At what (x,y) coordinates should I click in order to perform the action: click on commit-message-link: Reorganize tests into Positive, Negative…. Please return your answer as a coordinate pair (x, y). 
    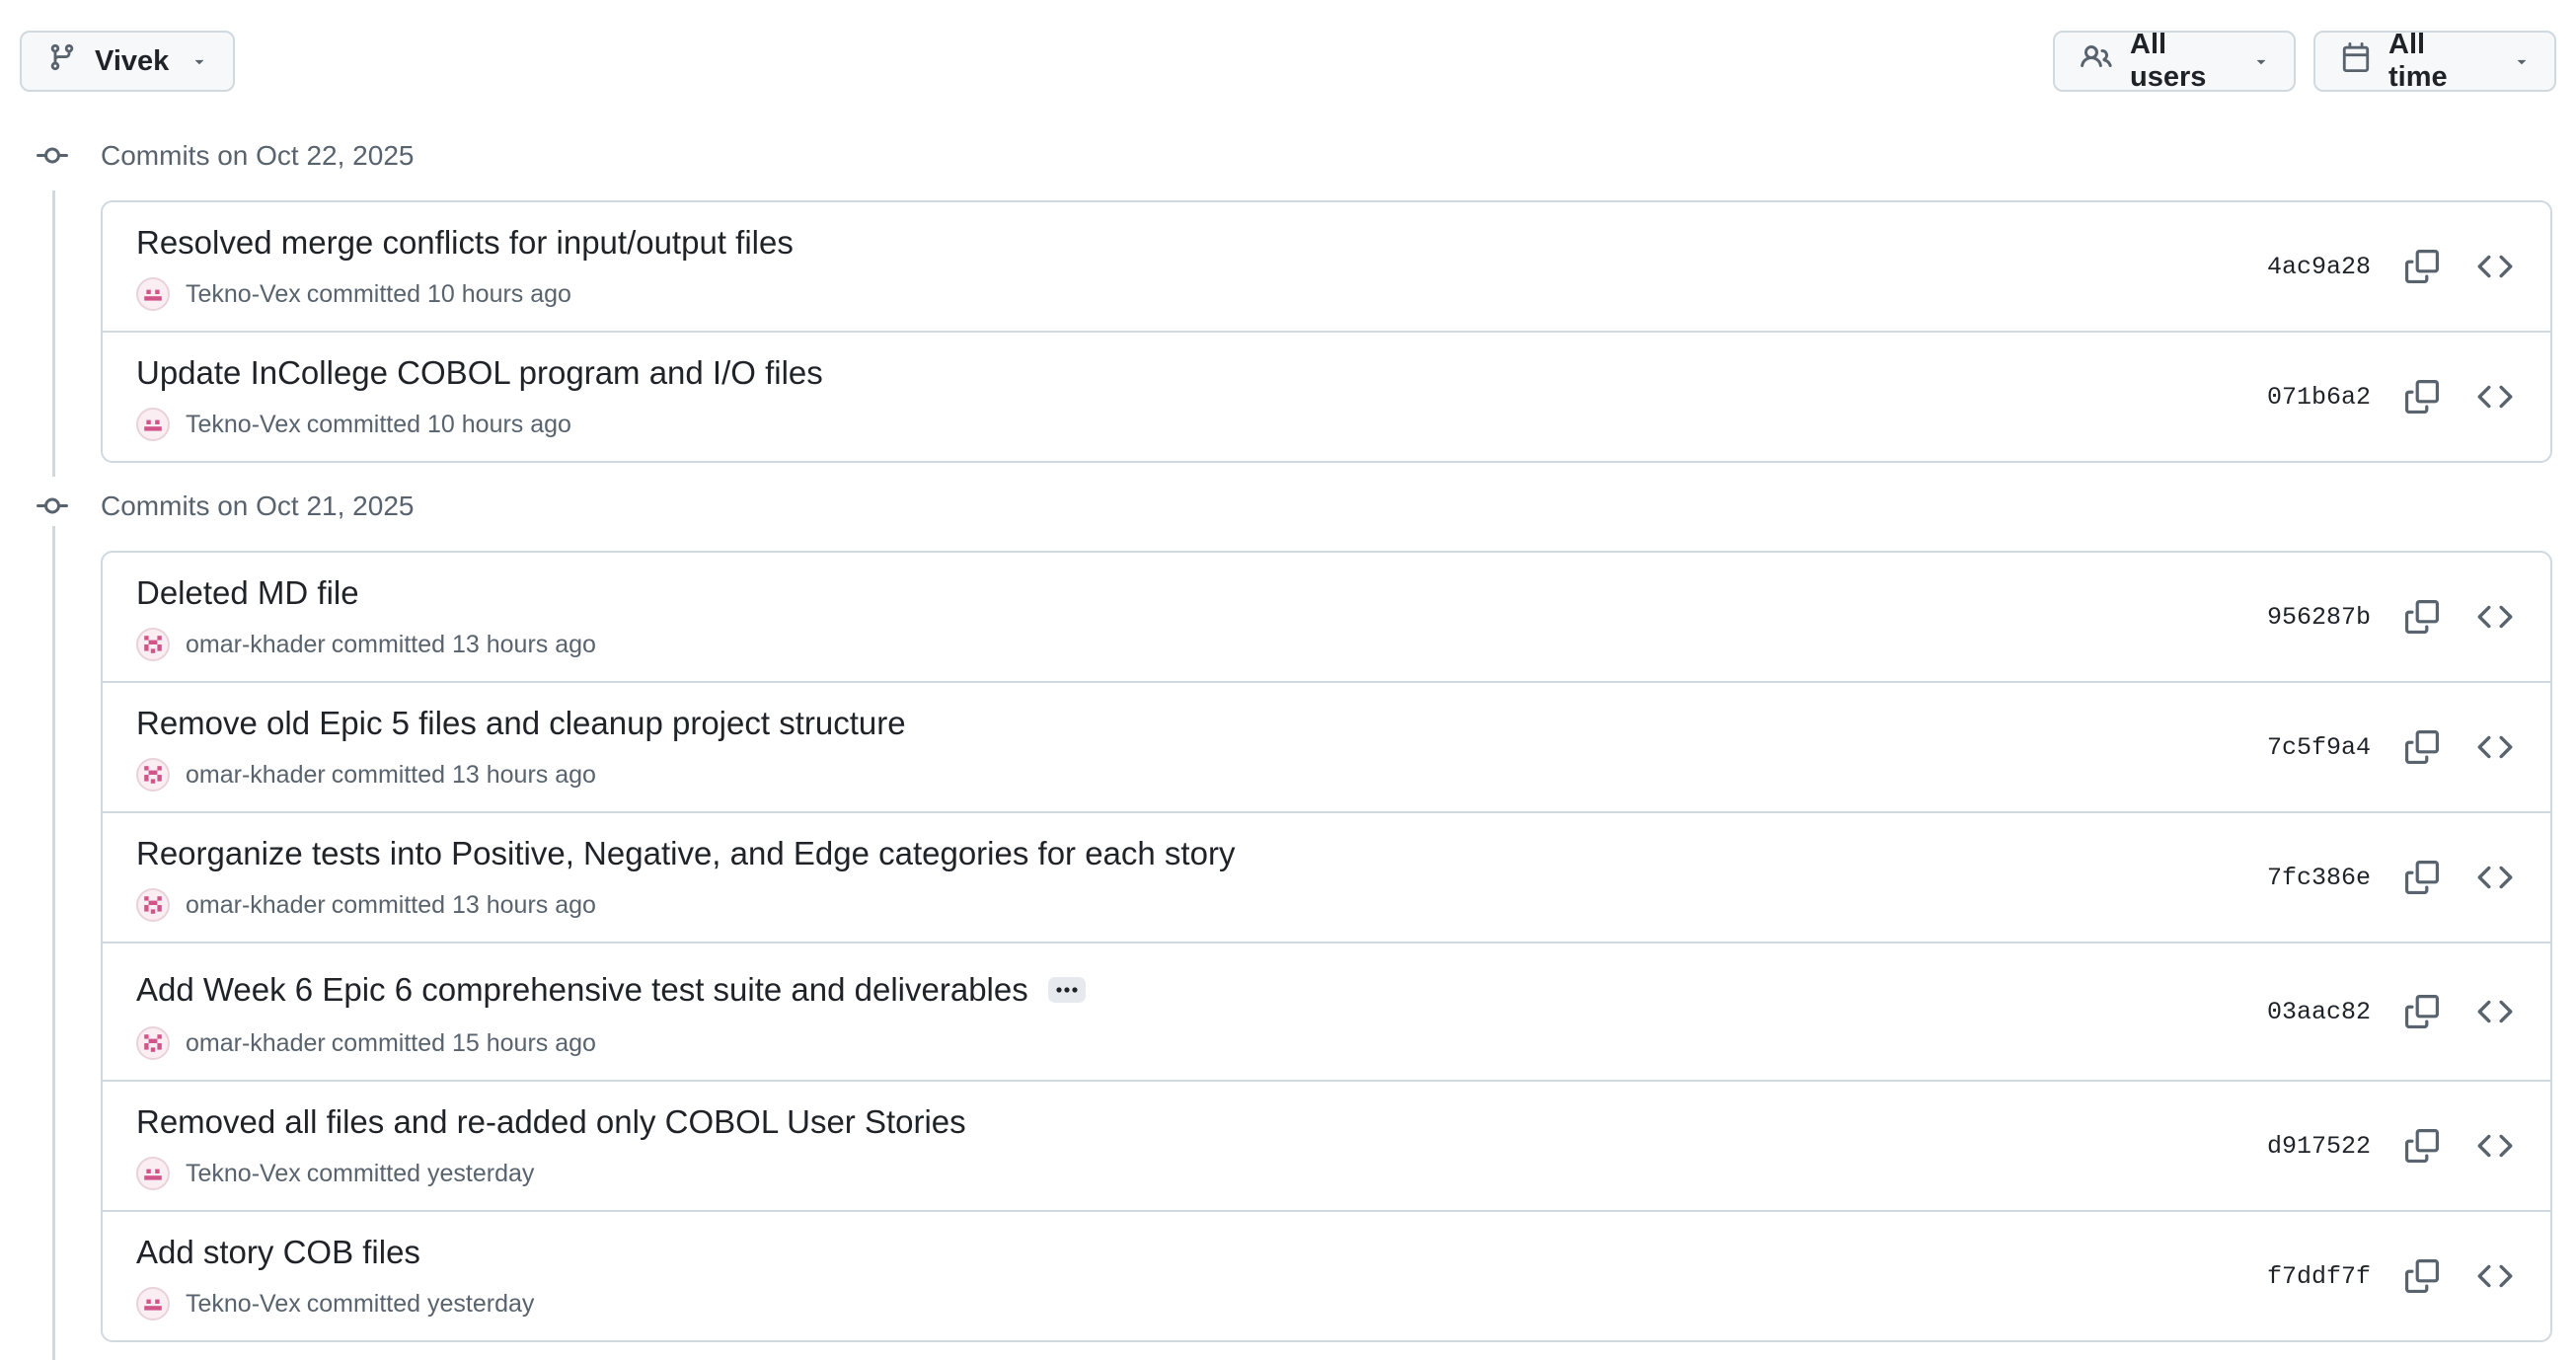
    Looking at the image, I should click on (685, 853).